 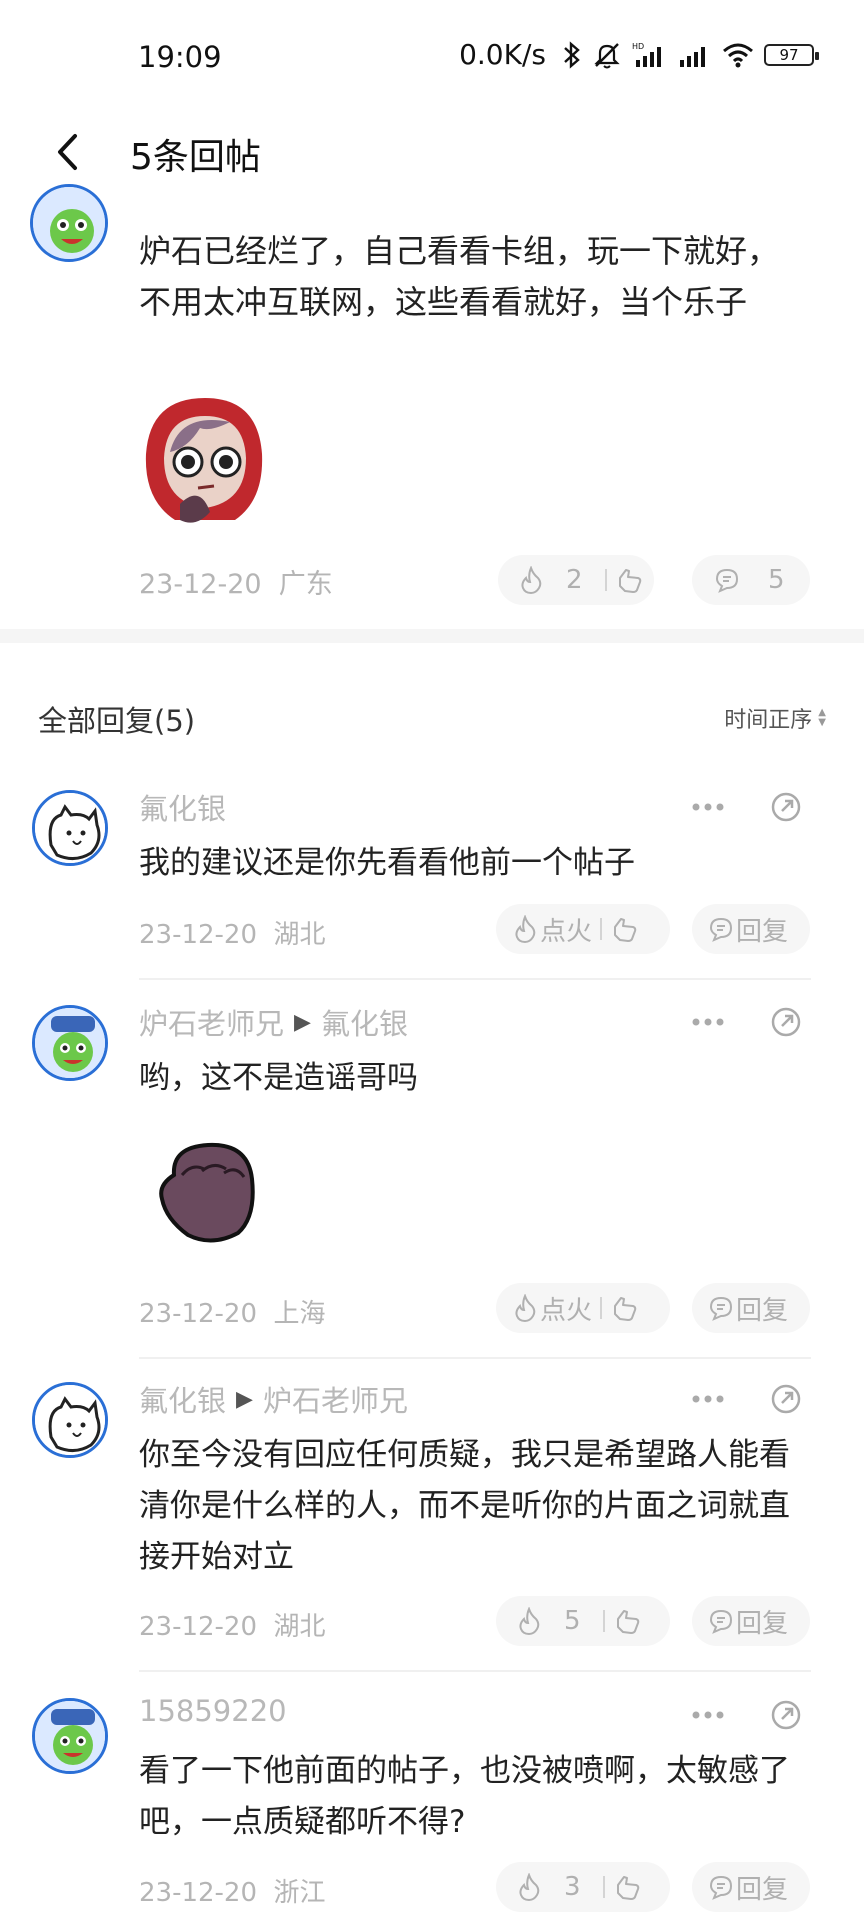 I want to click on reply-meta: 23-12-20 浙江, so click(x=232, y=1890).